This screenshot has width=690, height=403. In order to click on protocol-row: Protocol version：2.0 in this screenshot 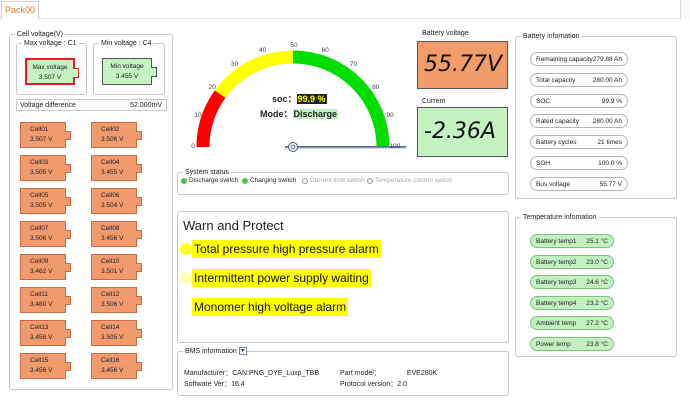, I will do `click(373, 384)`.